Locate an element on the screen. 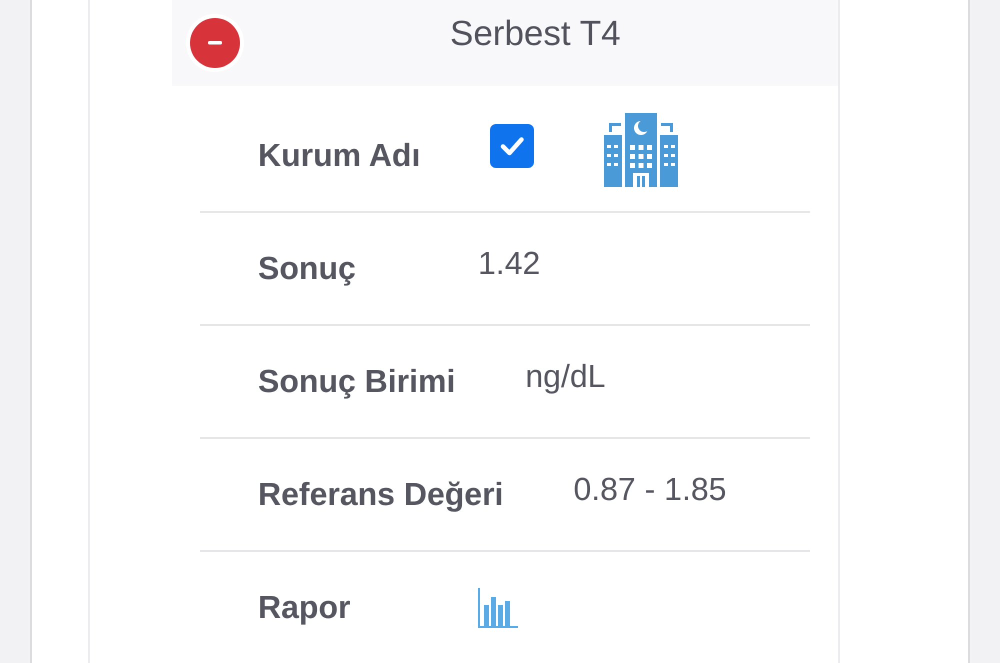 The height and width of the screenshot is (663, 1000). collapse-button is located at coordinates (215, 43).